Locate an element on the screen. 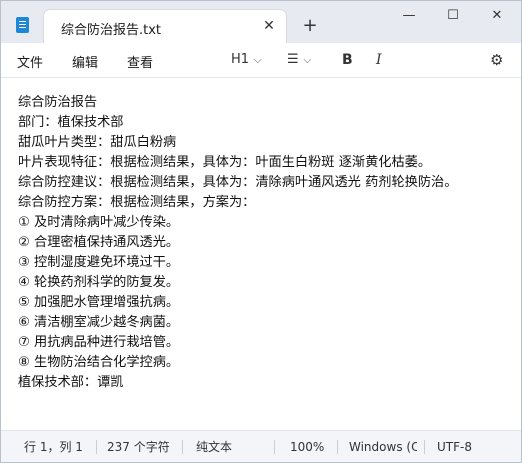 The width and height of the screenshot is (522, 463). document-tab: 综合防治报告.txt ✕ is located at coordinates (165, 26).